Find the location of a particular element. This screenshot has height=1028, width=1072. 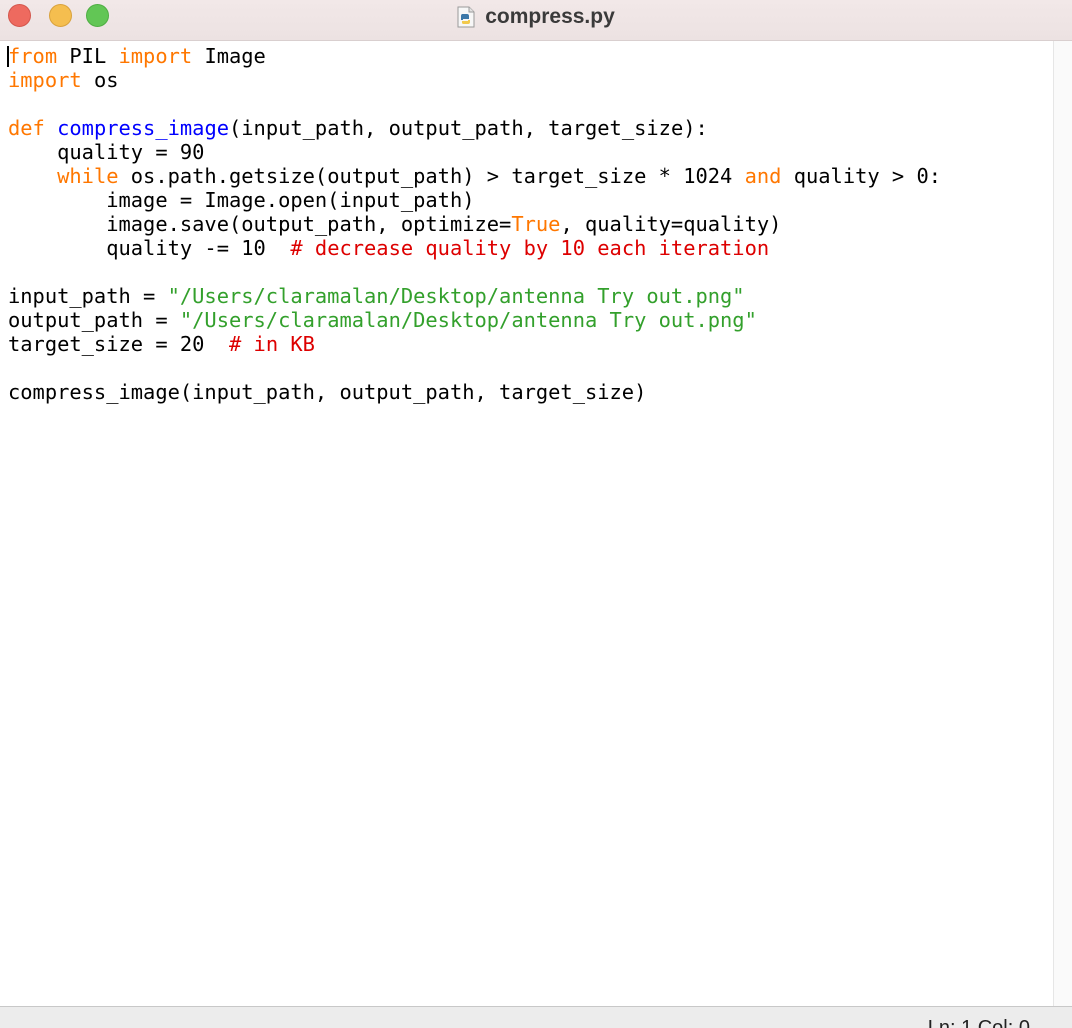

status-bar: Ln: 1 Col: 0 is located at coordinates (536, 1017).